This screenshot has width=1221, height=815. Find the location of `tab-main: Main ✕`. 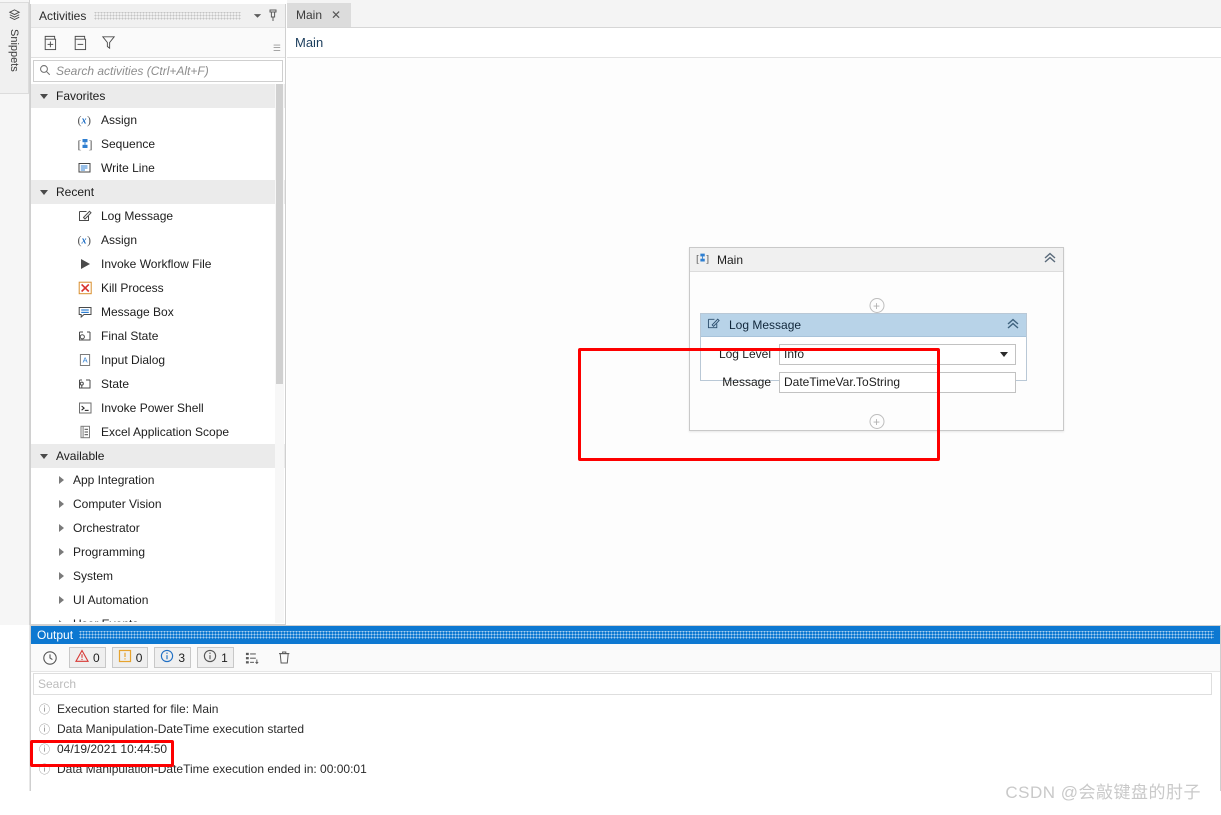

tab-main: Main ✕ is located at coordinates (319, 15).